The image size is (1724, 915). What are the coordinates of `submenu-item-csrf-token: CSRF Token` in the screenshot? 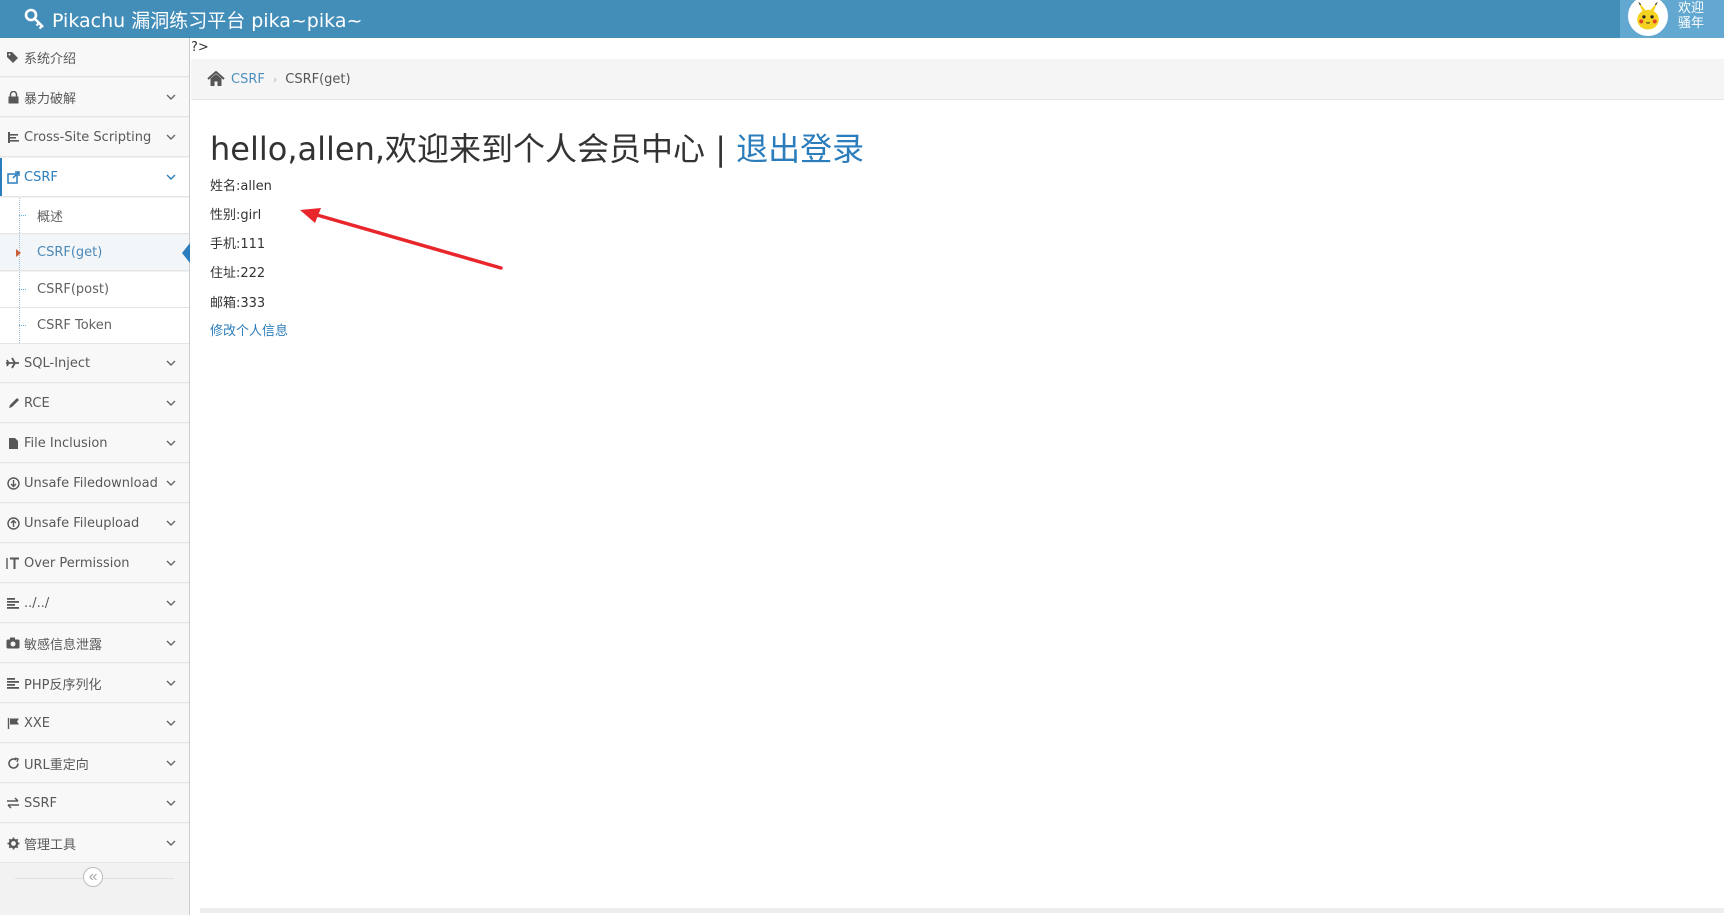 It's located at (94, 326).